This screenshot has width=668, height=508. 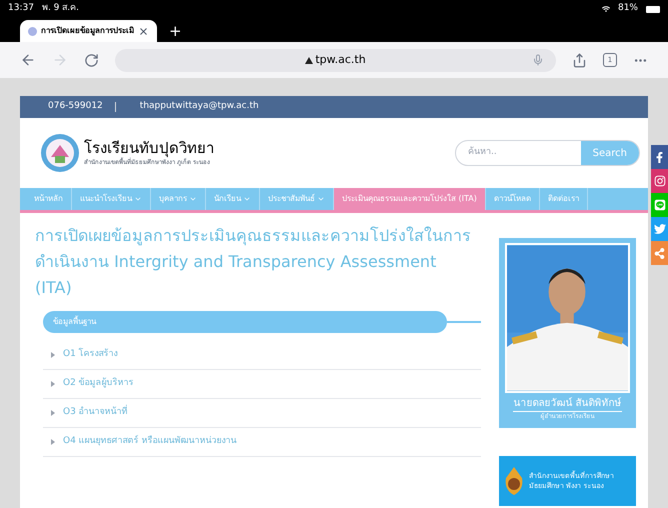 I want to click on favicon, so click(x=32, y=31).